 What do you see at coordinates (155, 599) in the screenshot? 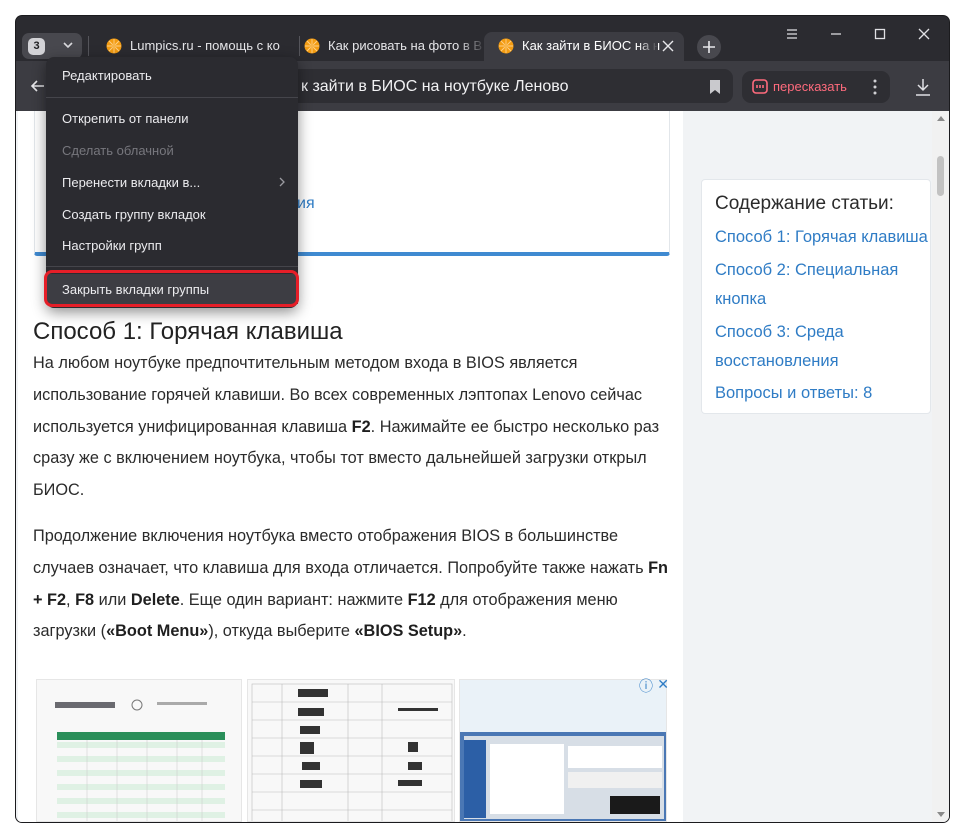
I see `bold-text: Delete` at bounding box center [155, 599].